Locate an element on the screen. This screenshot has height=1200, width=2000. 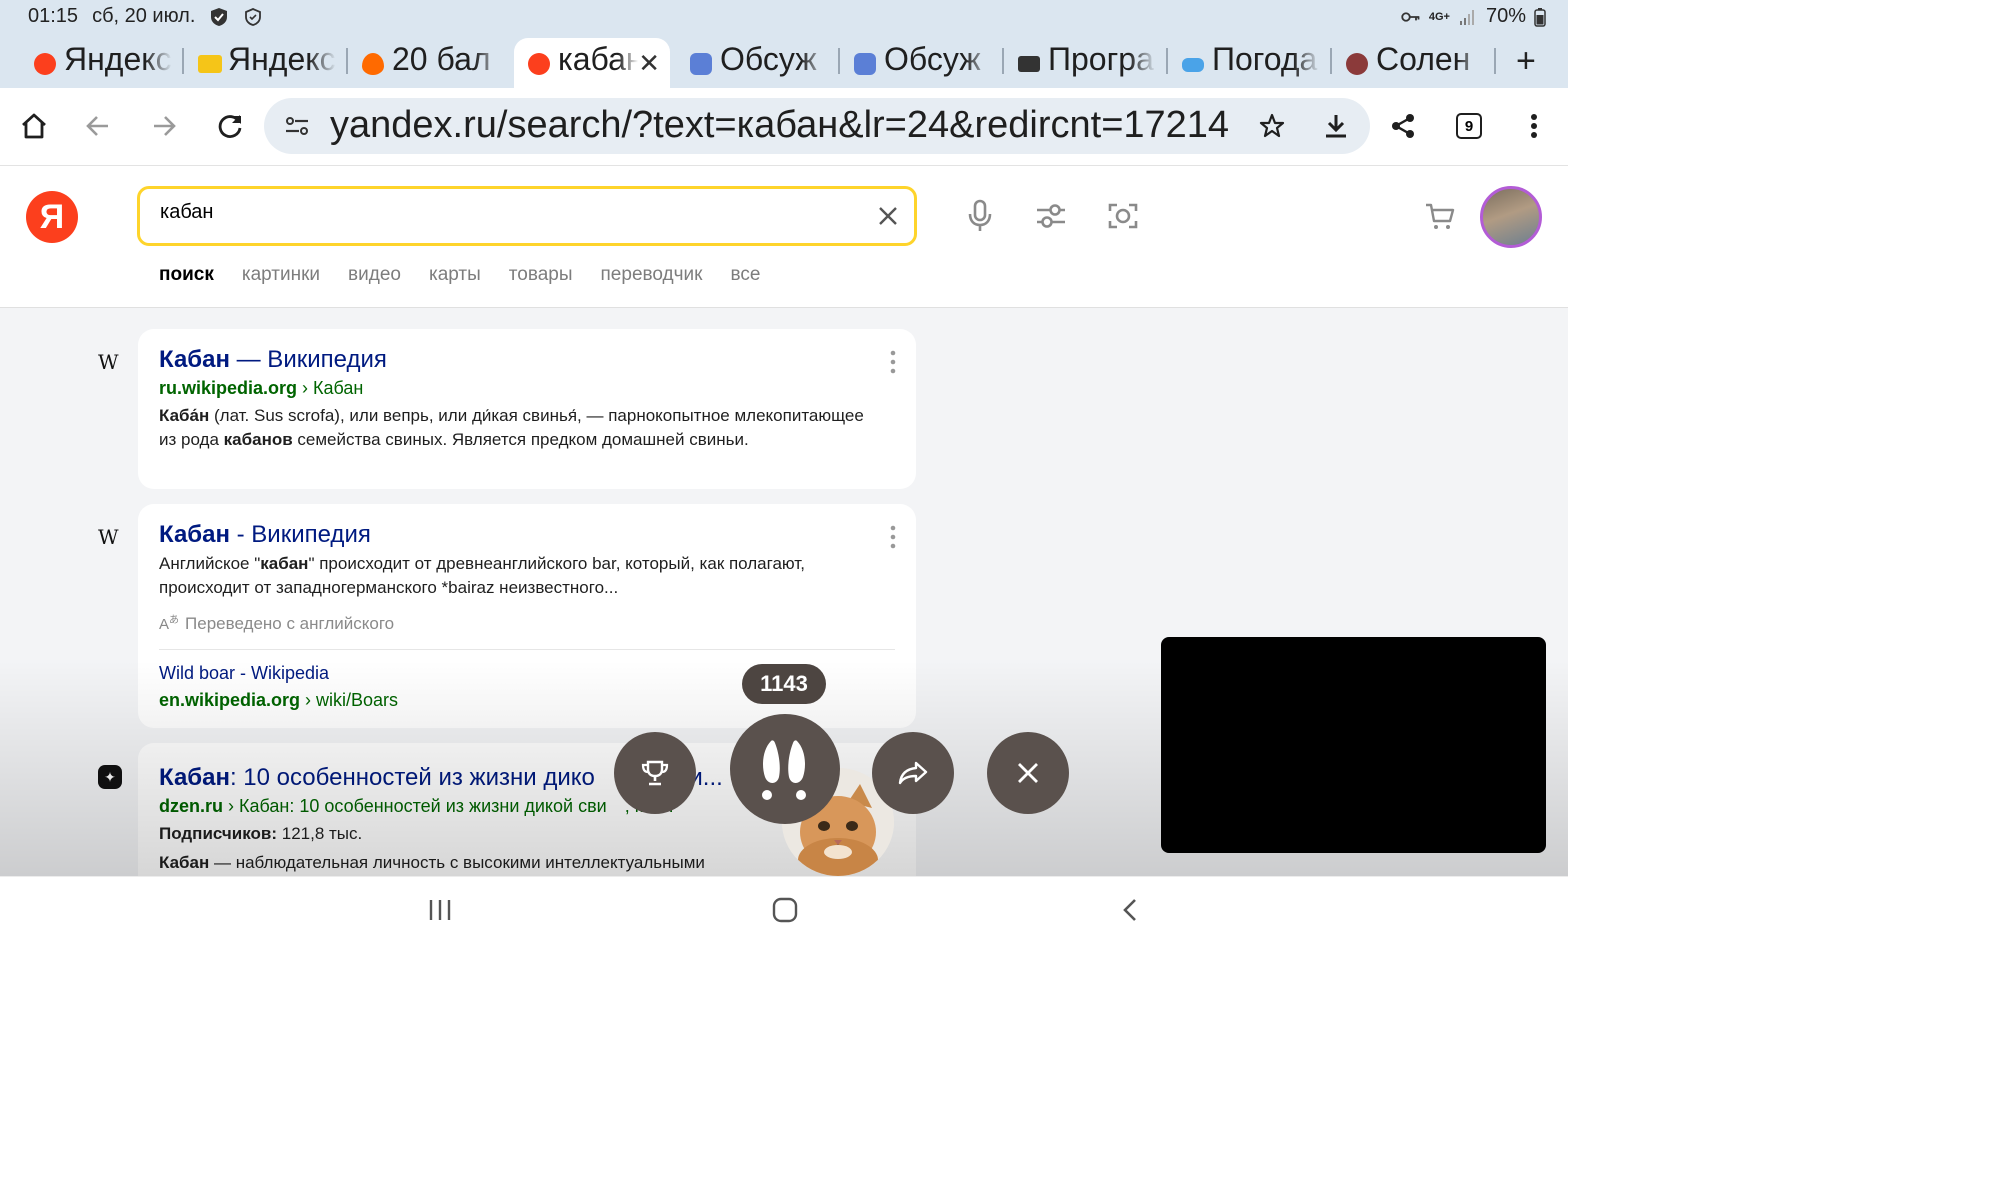
system-navigation-bar is located at coordinates (784, 908).